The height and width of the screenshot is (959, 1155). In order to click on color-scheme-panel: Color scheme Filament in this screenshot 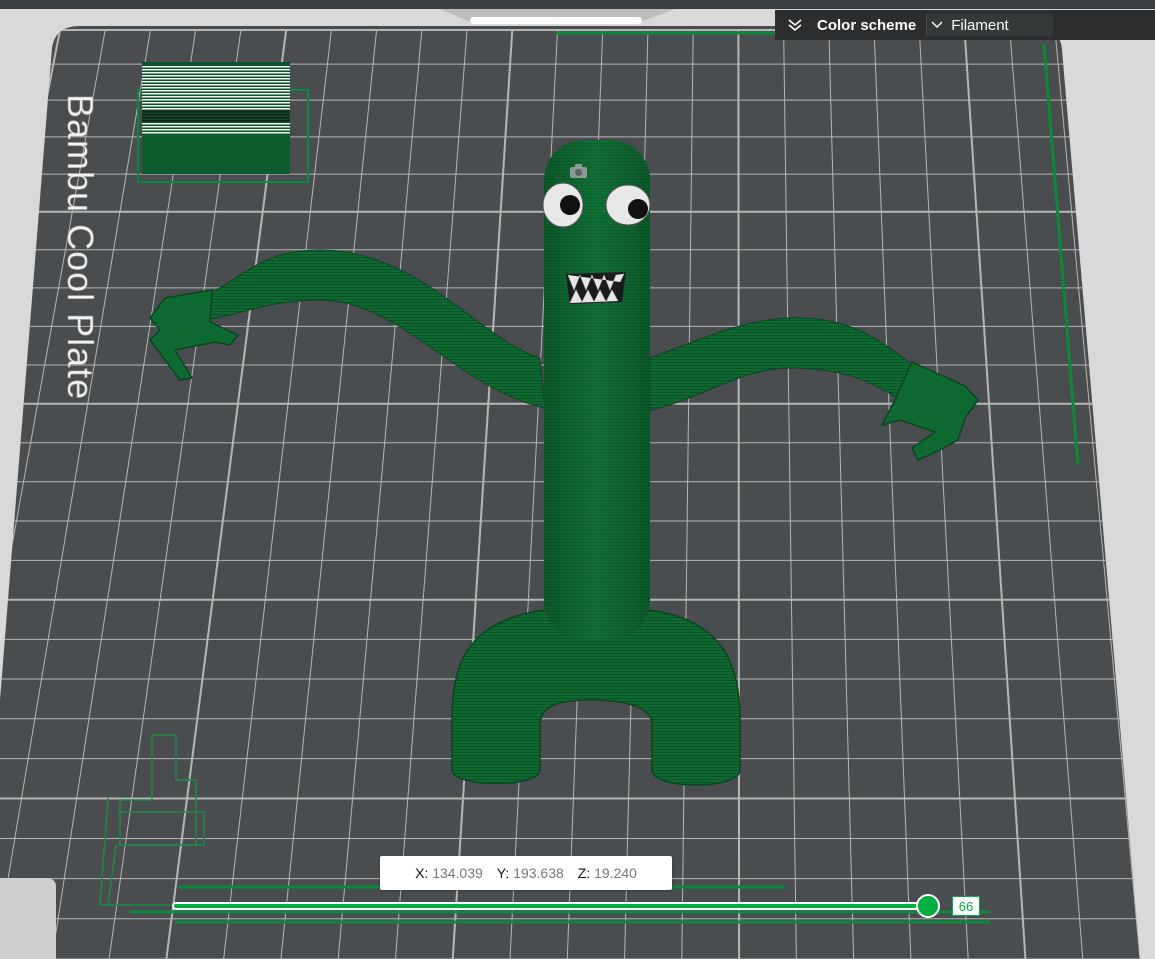, I will do `click(965, 25)`.